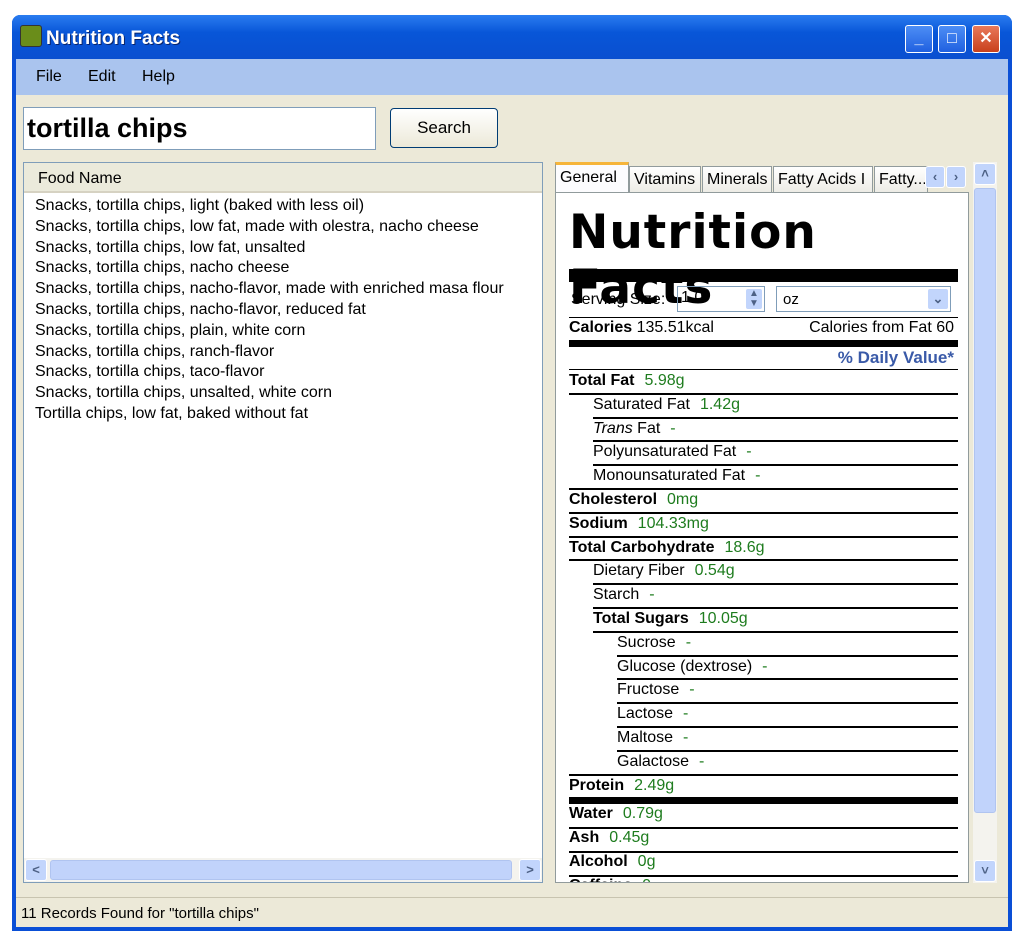  Describe the element at coordinates (881, 327) in the screenshot. I see `calories-from-fat: Calories from Fat 60` at that location.